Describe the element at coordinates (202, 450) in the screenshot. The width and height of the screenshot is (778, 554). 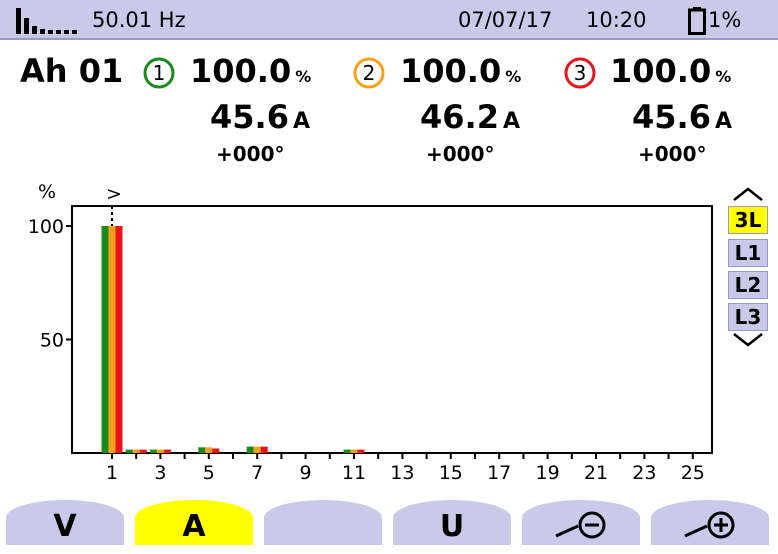
I see `bar-h5-s1` at that location.